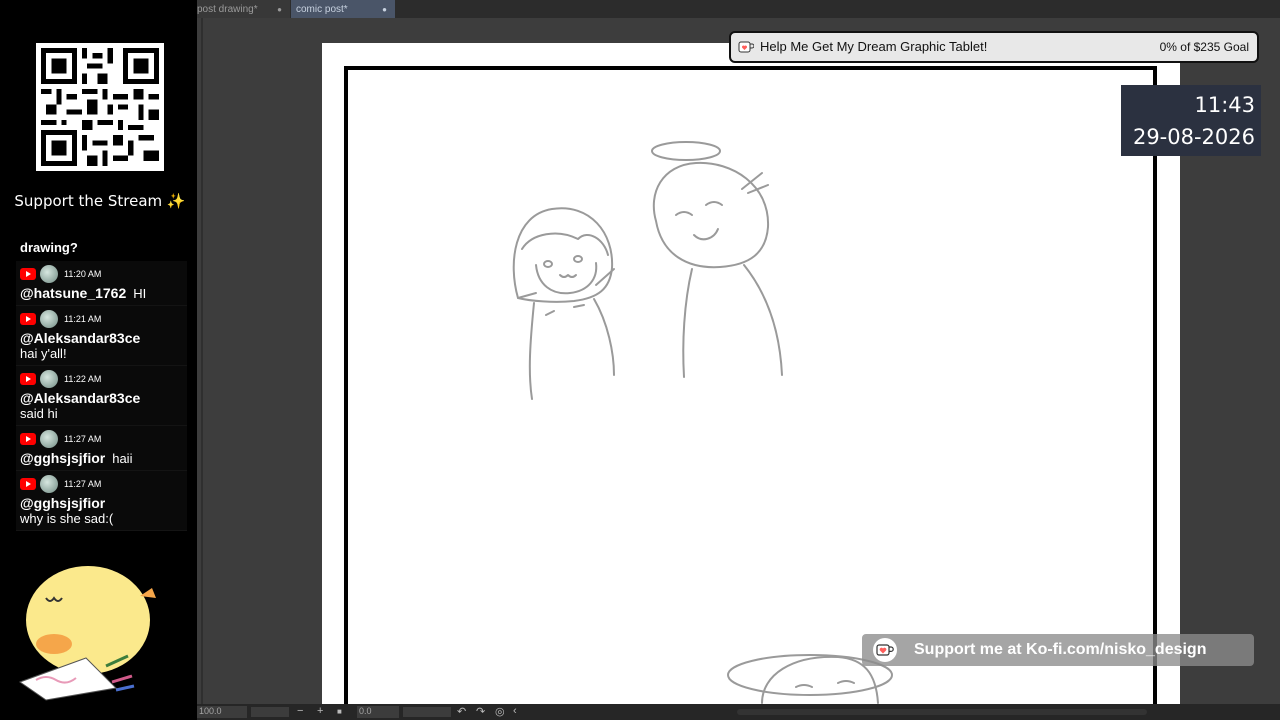 The image size is (1280, 720). I want to click on chat-message: 11:21 AM @Aleksandar83ce hai y'all!, so click(101, 336).